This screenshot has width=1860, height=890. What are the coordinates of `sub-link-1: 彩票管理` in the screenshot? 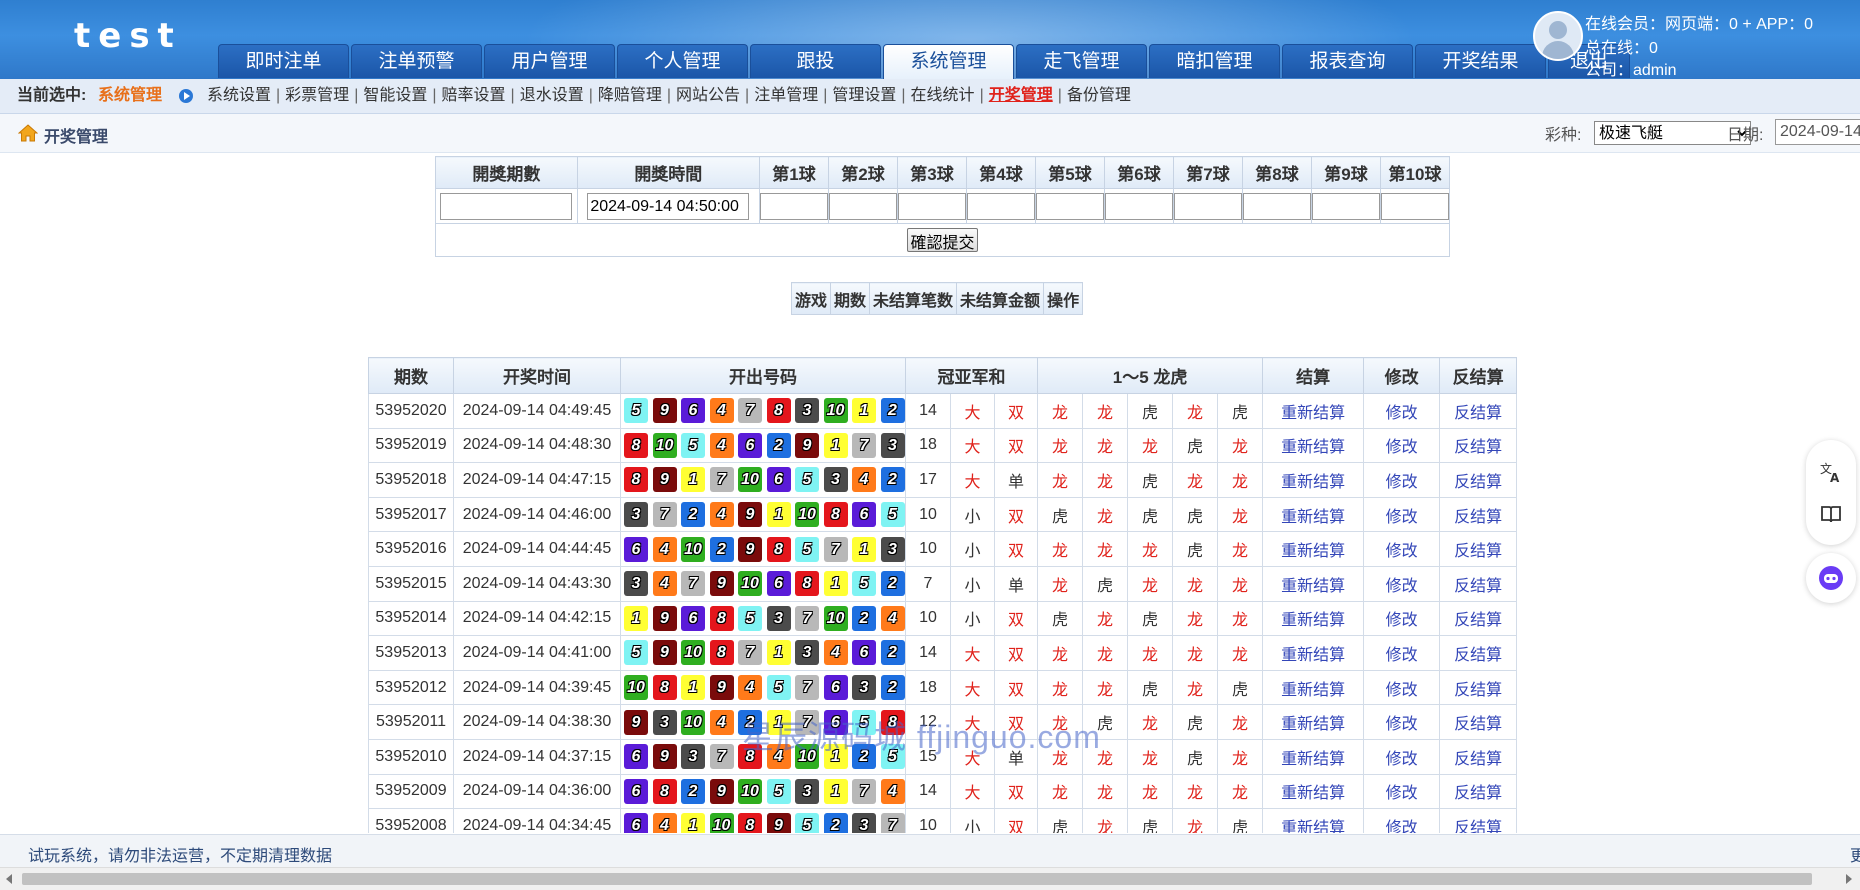 It's located at (317, 96).